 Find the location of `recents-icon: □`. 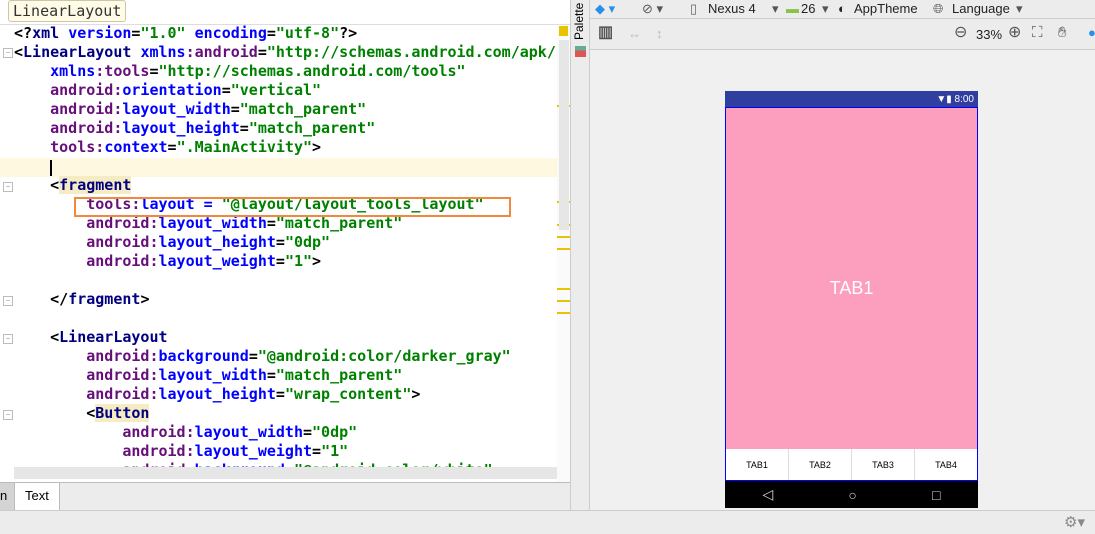

recents-icon: □ is located at coordinates (936, 494).